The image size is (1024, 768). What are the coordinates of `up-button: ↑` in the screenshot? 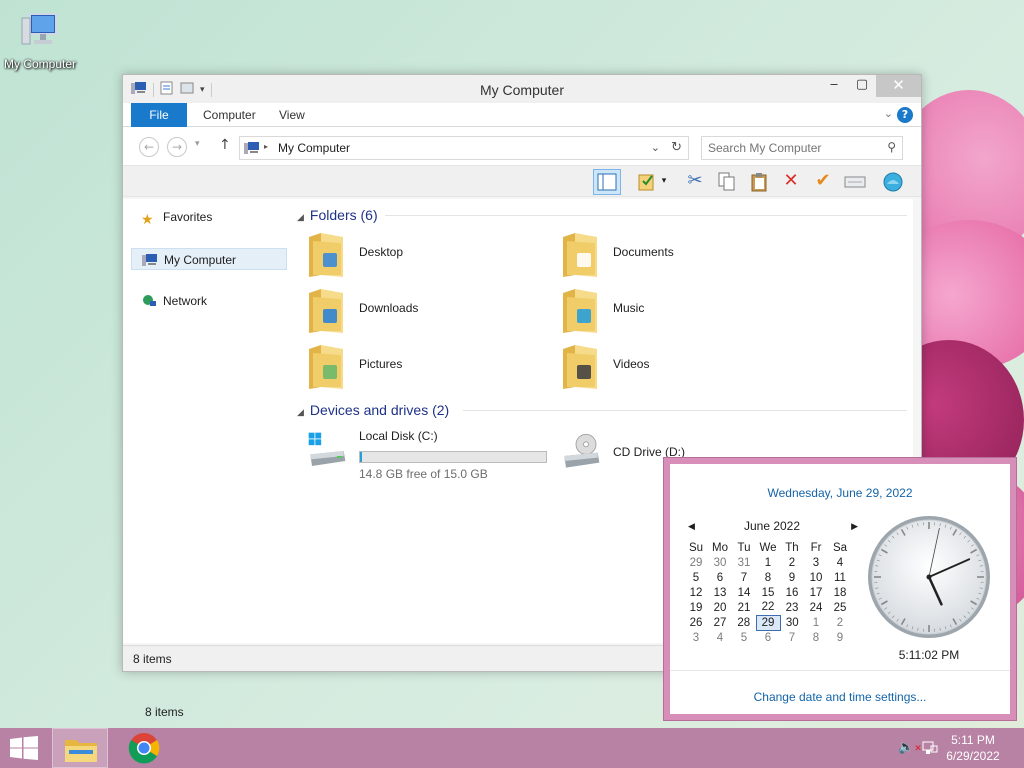 It's located at (225, 145).